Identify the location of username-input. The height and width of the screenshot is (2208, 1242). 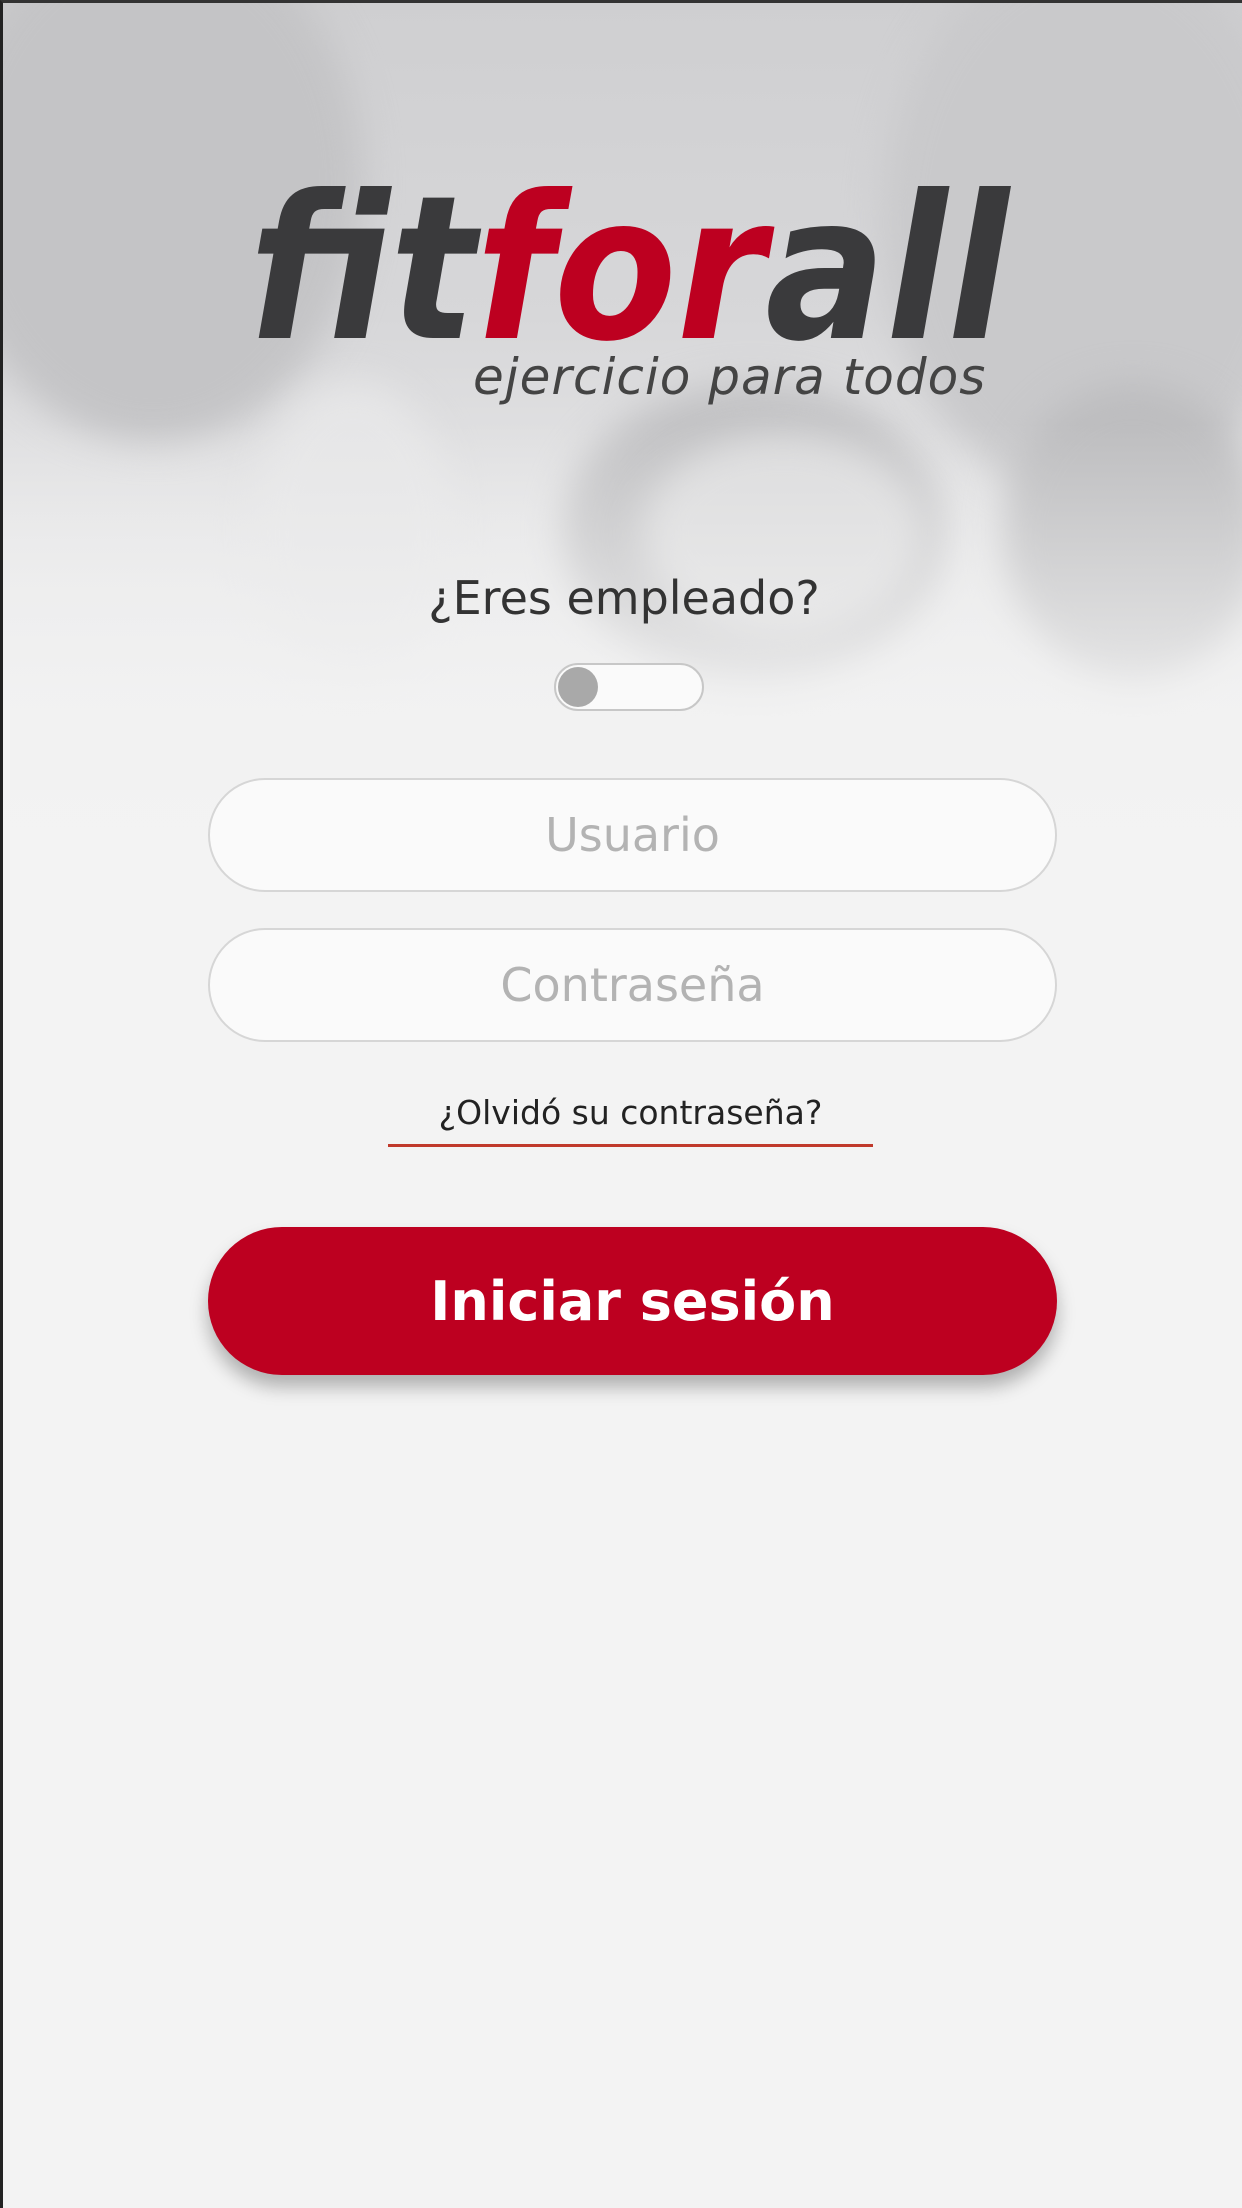
(632, 835).